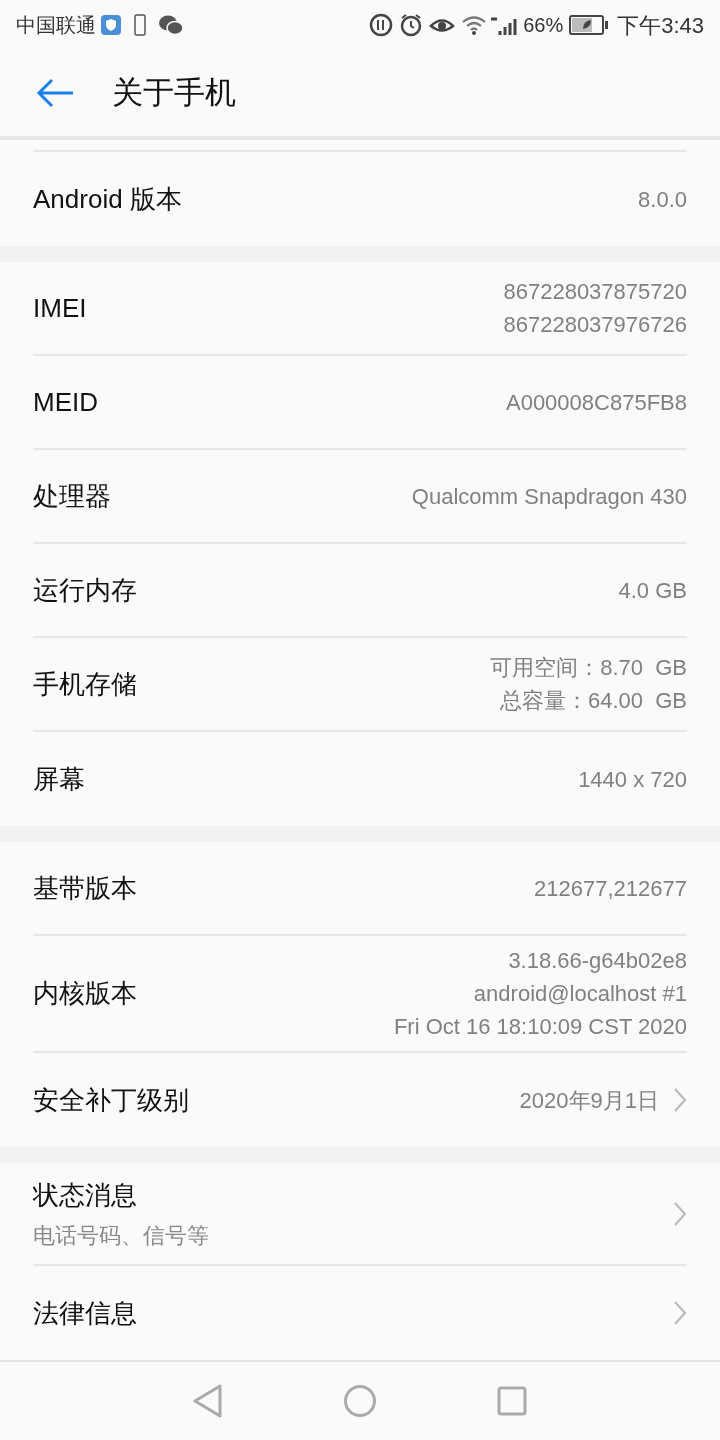  I want to click on row-value: 3.18.66-g64b02e8, so click(597, 961).